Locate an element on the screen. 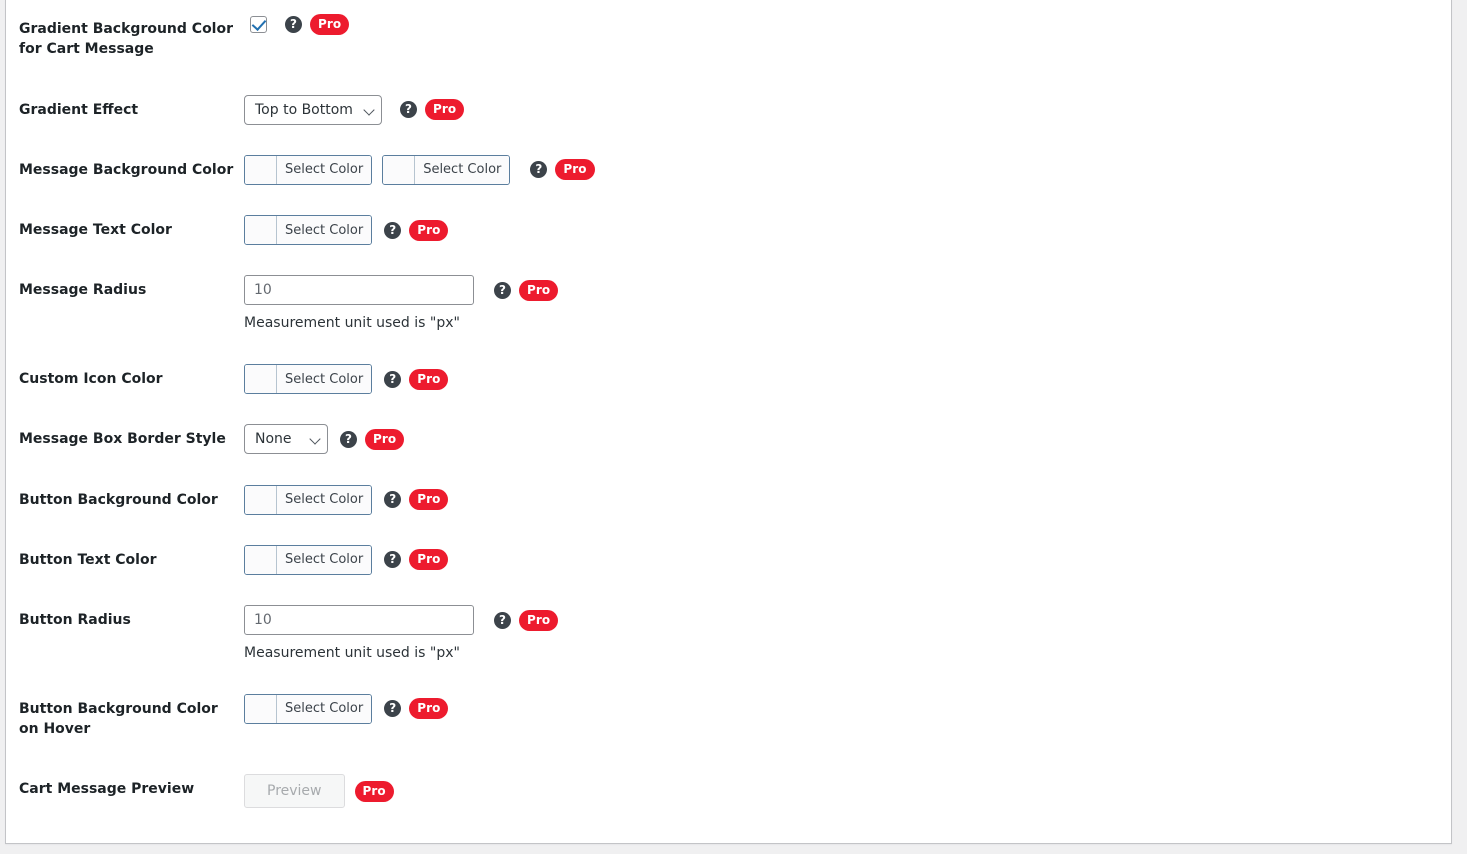 This screenshot has width=1467, height=854. button-text-color-picker: Select Color is located at coordinates (308, 559).